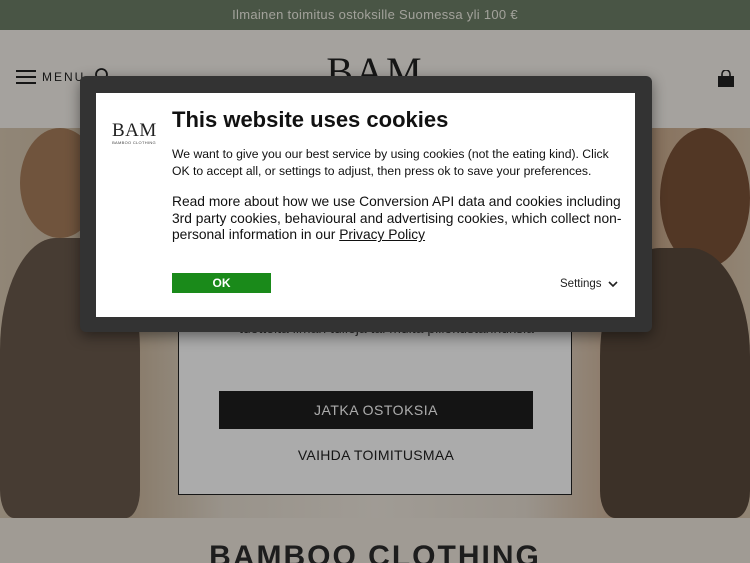  What do you see at coordinates (612, 284) in the screenshot?
I see `chevron-down-icon` at bounding box center [612, 284].